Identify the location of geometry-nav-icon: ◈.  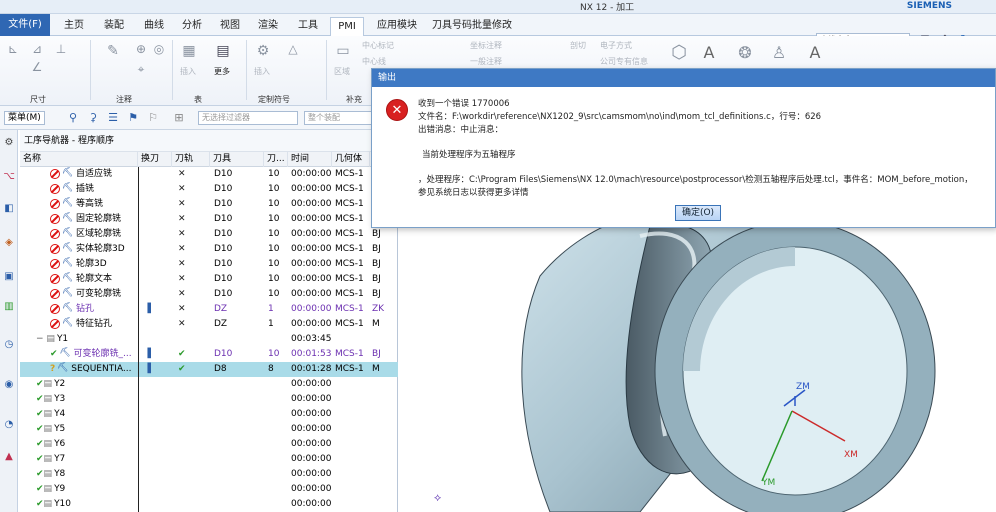
(9, 243).